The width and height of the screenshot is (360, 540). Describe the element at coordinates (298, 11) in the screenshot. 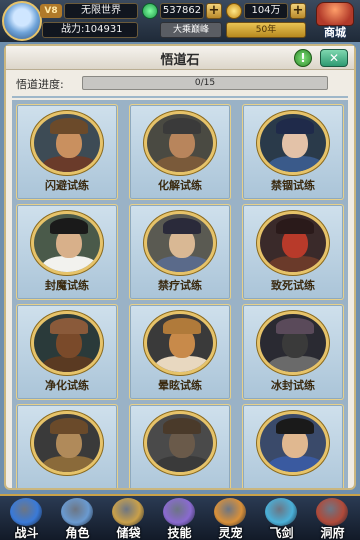

I see `add-gold-button: +` at that location.